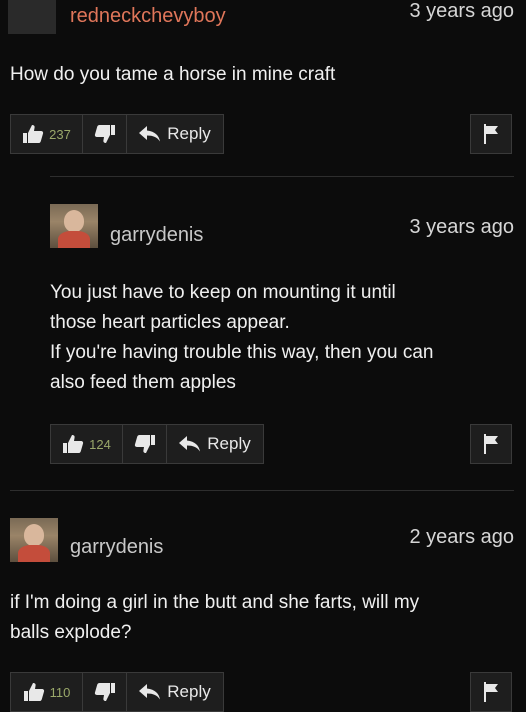 This screenshot has height=712, width=526. Describe the element at coordinates (47, 692) in the screenshot. I see `like-button: 110` at that location.